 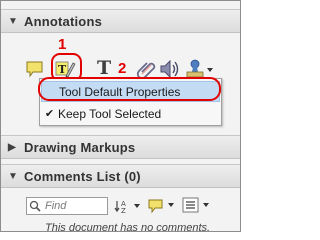 What do you see at coordinates (104, 68) in the screenshot?
I see `text-box-icon: T` at bounding box center [104, 68].